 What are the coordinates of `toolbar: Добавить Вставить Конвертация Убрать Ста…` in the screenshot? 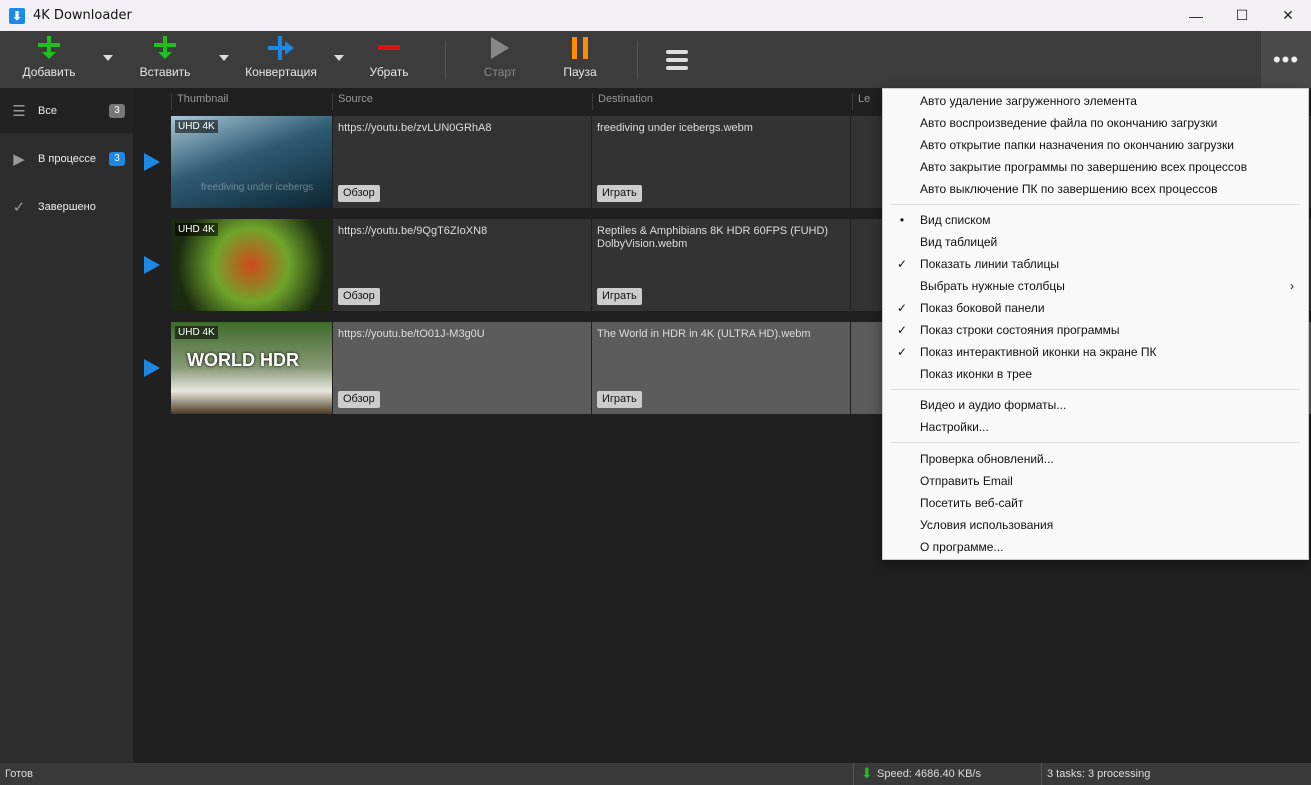 It's located at (655, 59).